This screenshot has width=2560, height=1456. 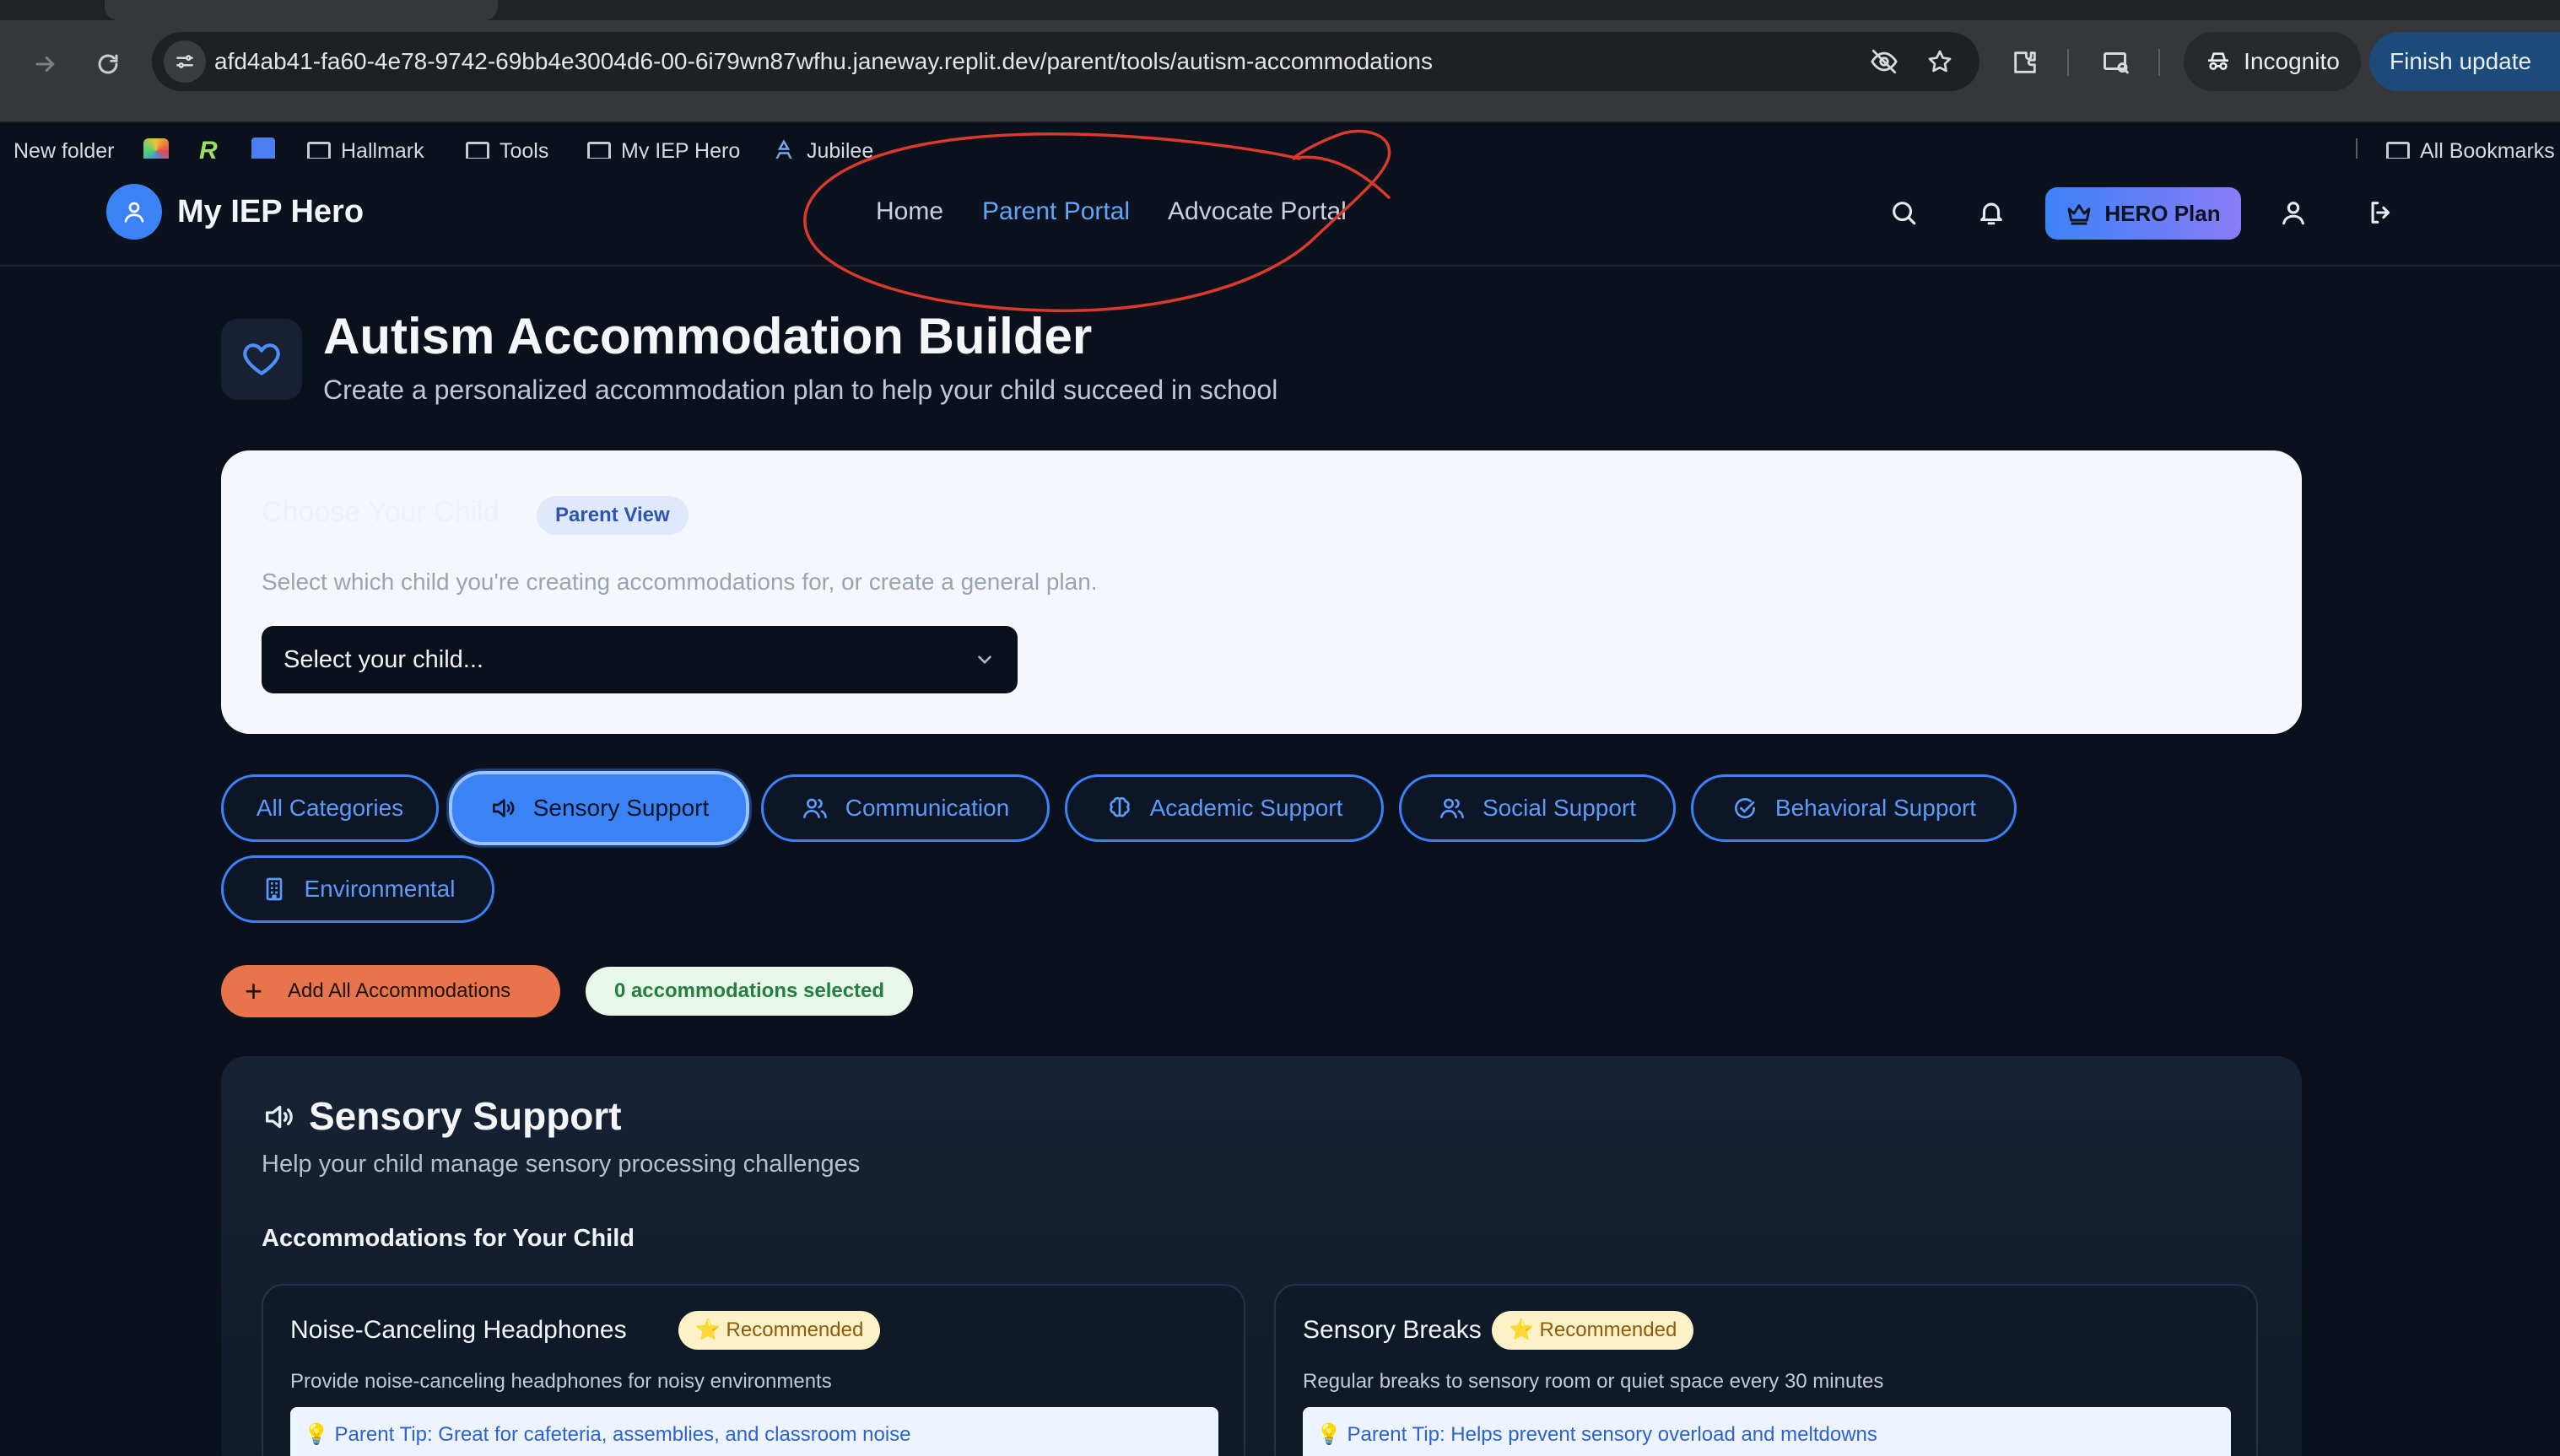 What do you see at coordinates (381, 512) in the screenshot?
I see `choose-child-title: Choose Your Child` at bounding box center [381, 512].